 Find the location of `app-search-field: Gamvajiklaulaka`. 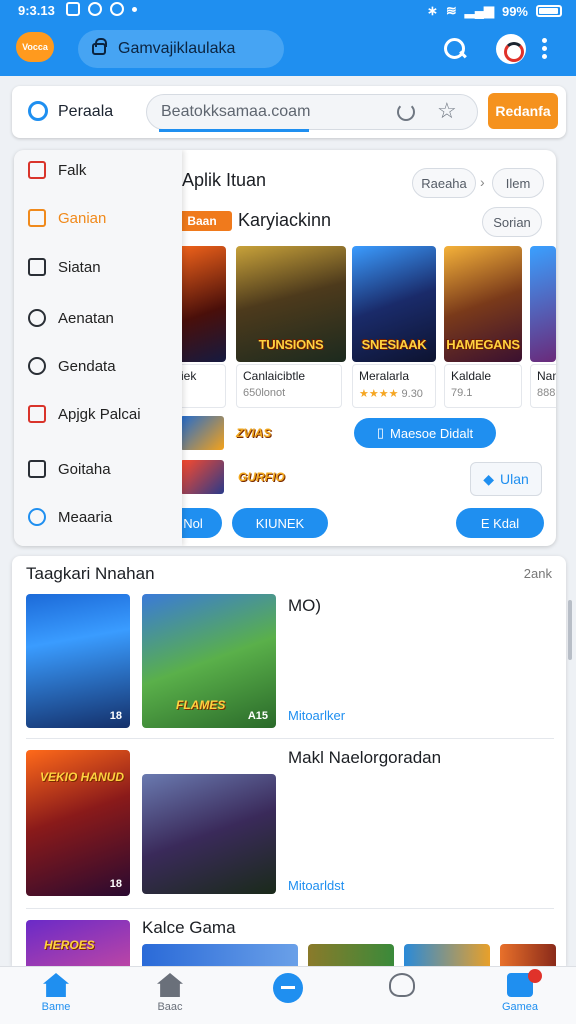

app-search-field: Gamvajiklaulaka is located at coordinates (181, 49).